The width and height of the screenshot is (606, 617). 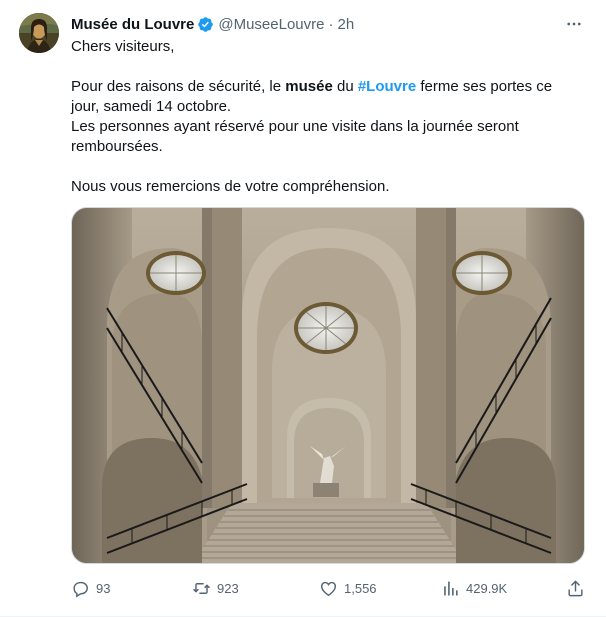 What do you see at coordinates (360, 588) in the screenshot?
I see `like-count: 1,556` at bounding box center [360, 588].